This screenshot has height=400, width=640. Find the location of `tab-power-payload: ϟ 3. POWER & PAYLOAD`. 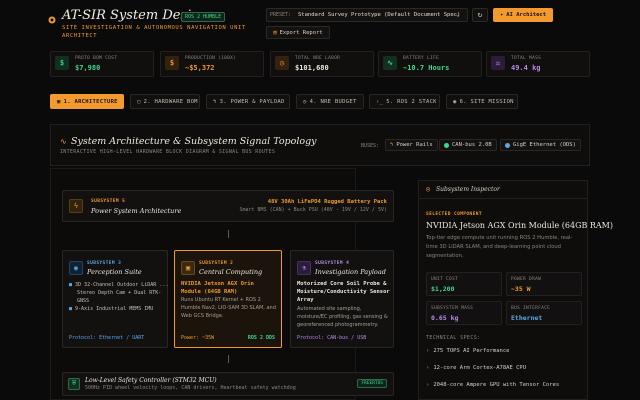

tab-power-payload: ϟ 3. POWER & PAYLOAD is located at coordinates (248, 101).